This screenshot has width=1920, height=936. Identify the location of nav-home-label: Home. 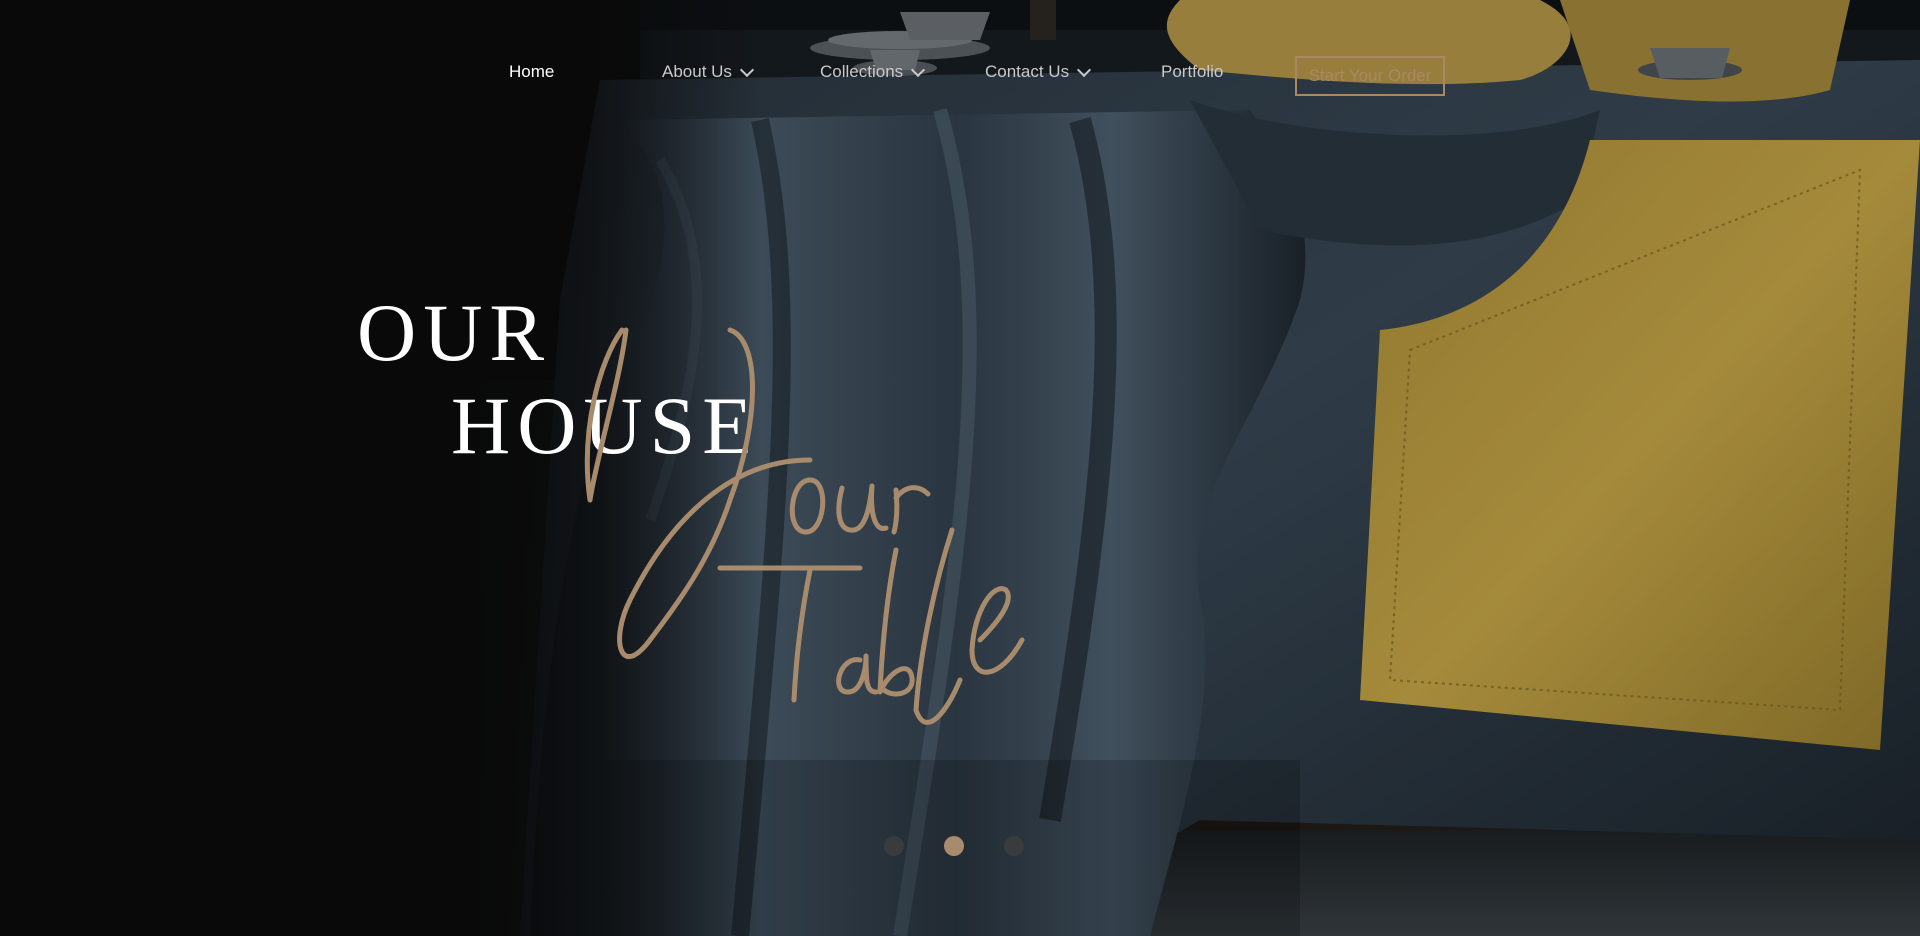
(532, 71).